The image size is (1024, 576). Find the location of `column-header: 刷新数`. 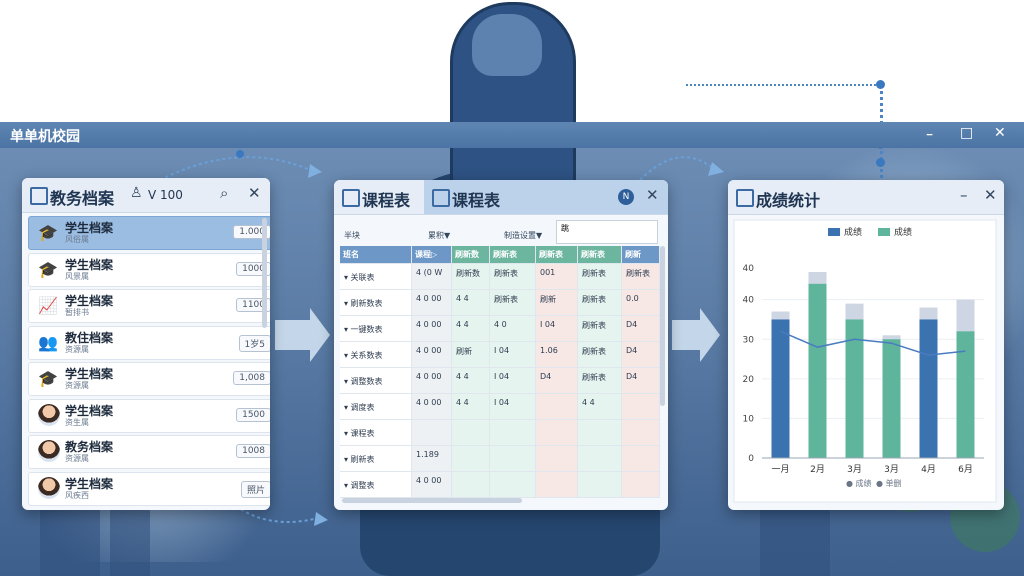

column-header: 刷新数 is located at coordinates (471, 255).